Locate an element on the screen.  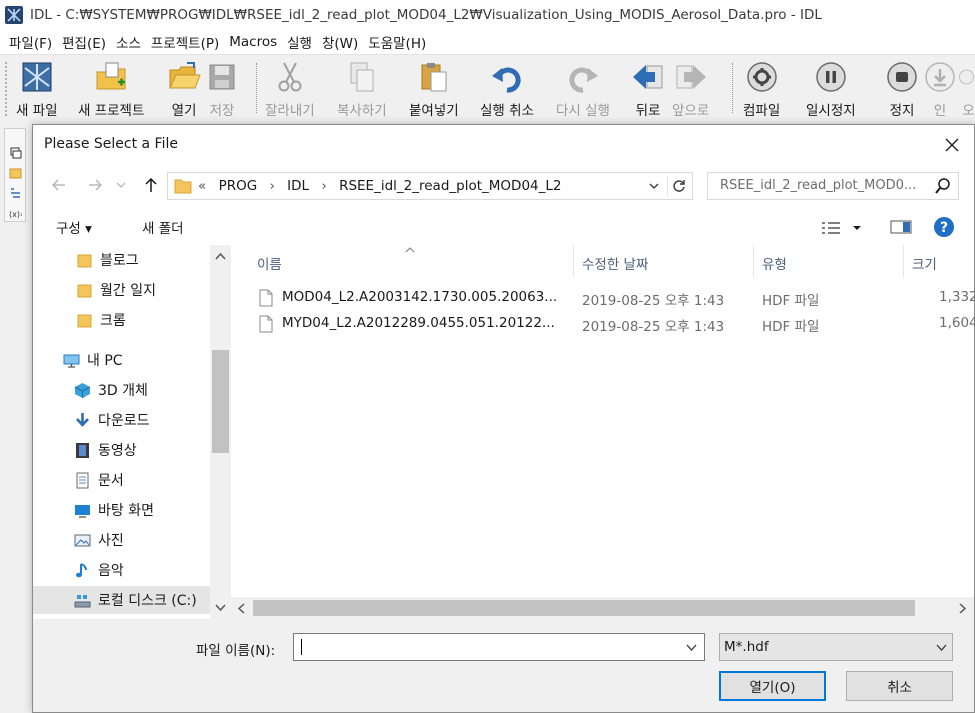
refresh-button is located at coordinates (678, 186).